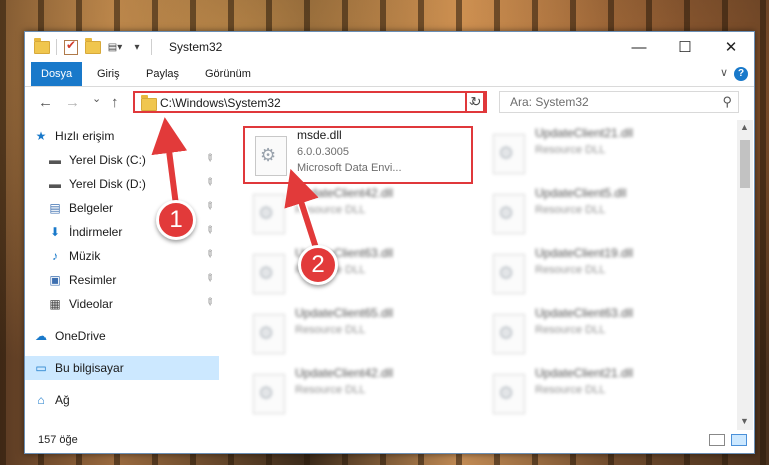 This screenshot has height=465, width=769. I want to click on sidebar-item: ☁ OneDrive, so click(122, 336).